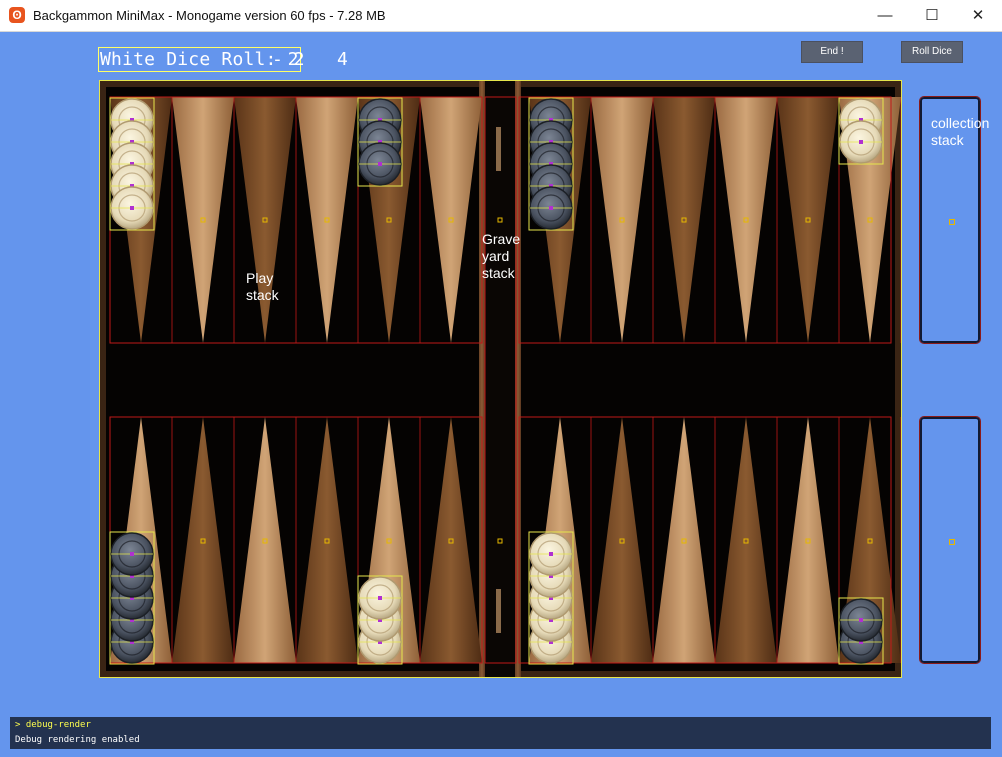 Image resolution: width=1002 pixels, height=757 pixels. Describe the element at coordinates (260, 278) in the screenshot. I see `play-stack-label-line1: Play` at that location.